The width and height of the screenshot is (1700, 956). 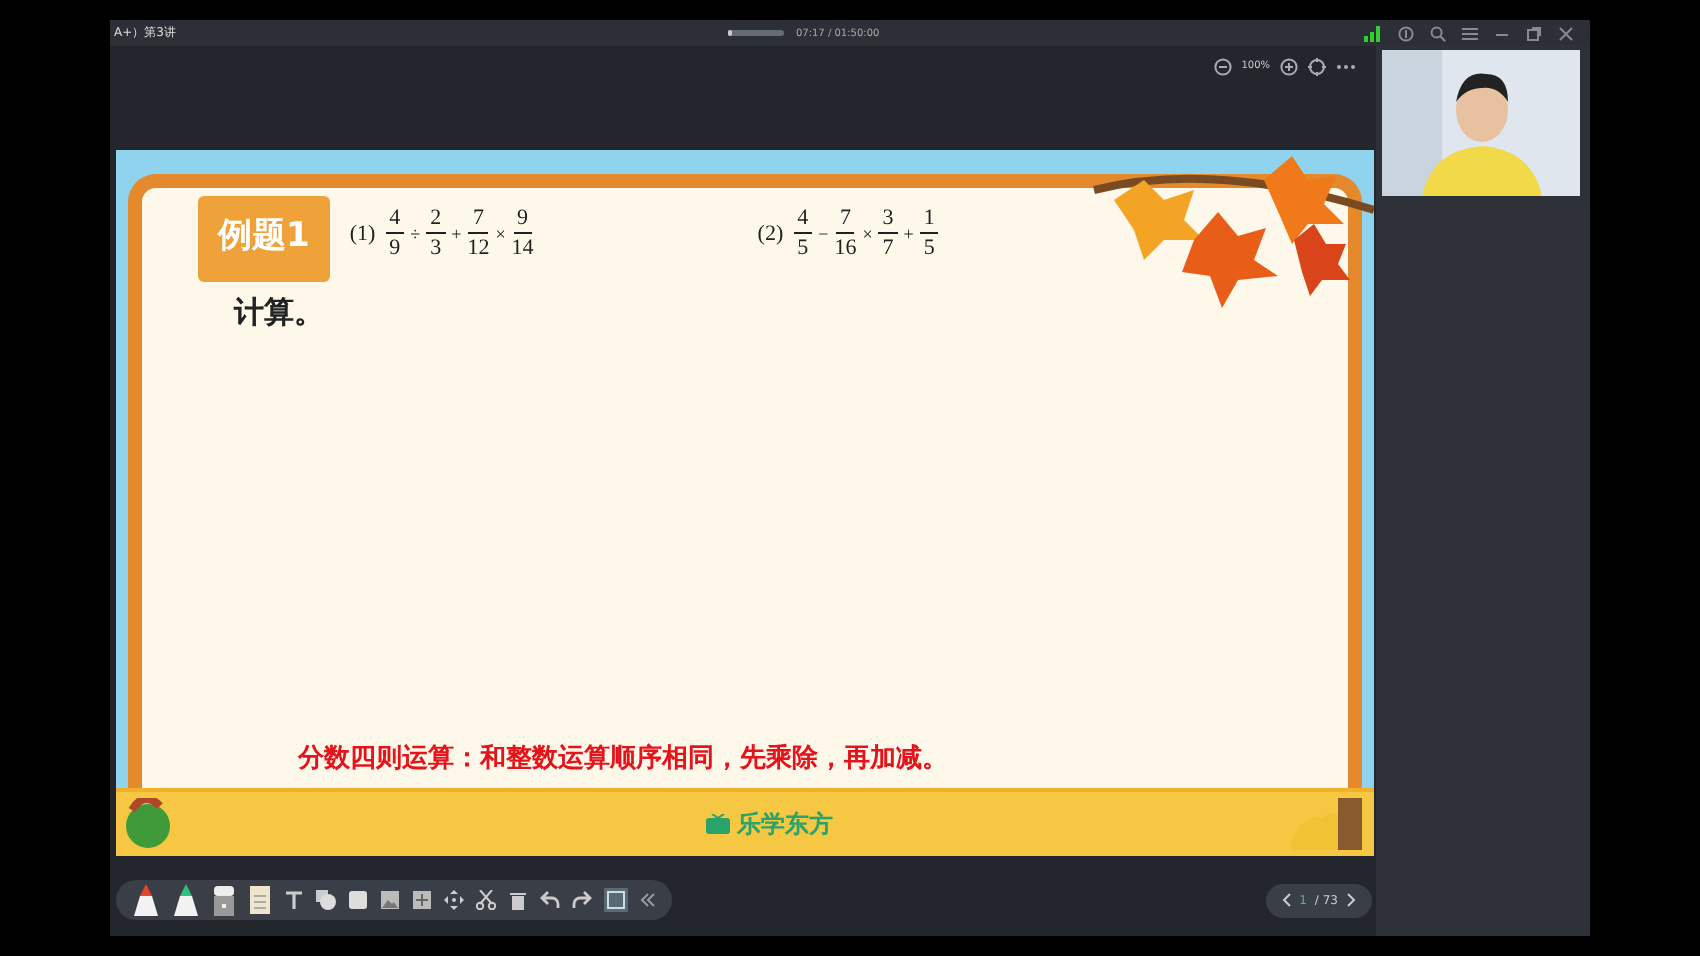 I want to click on paper-icon, so click(x=260, y=900).